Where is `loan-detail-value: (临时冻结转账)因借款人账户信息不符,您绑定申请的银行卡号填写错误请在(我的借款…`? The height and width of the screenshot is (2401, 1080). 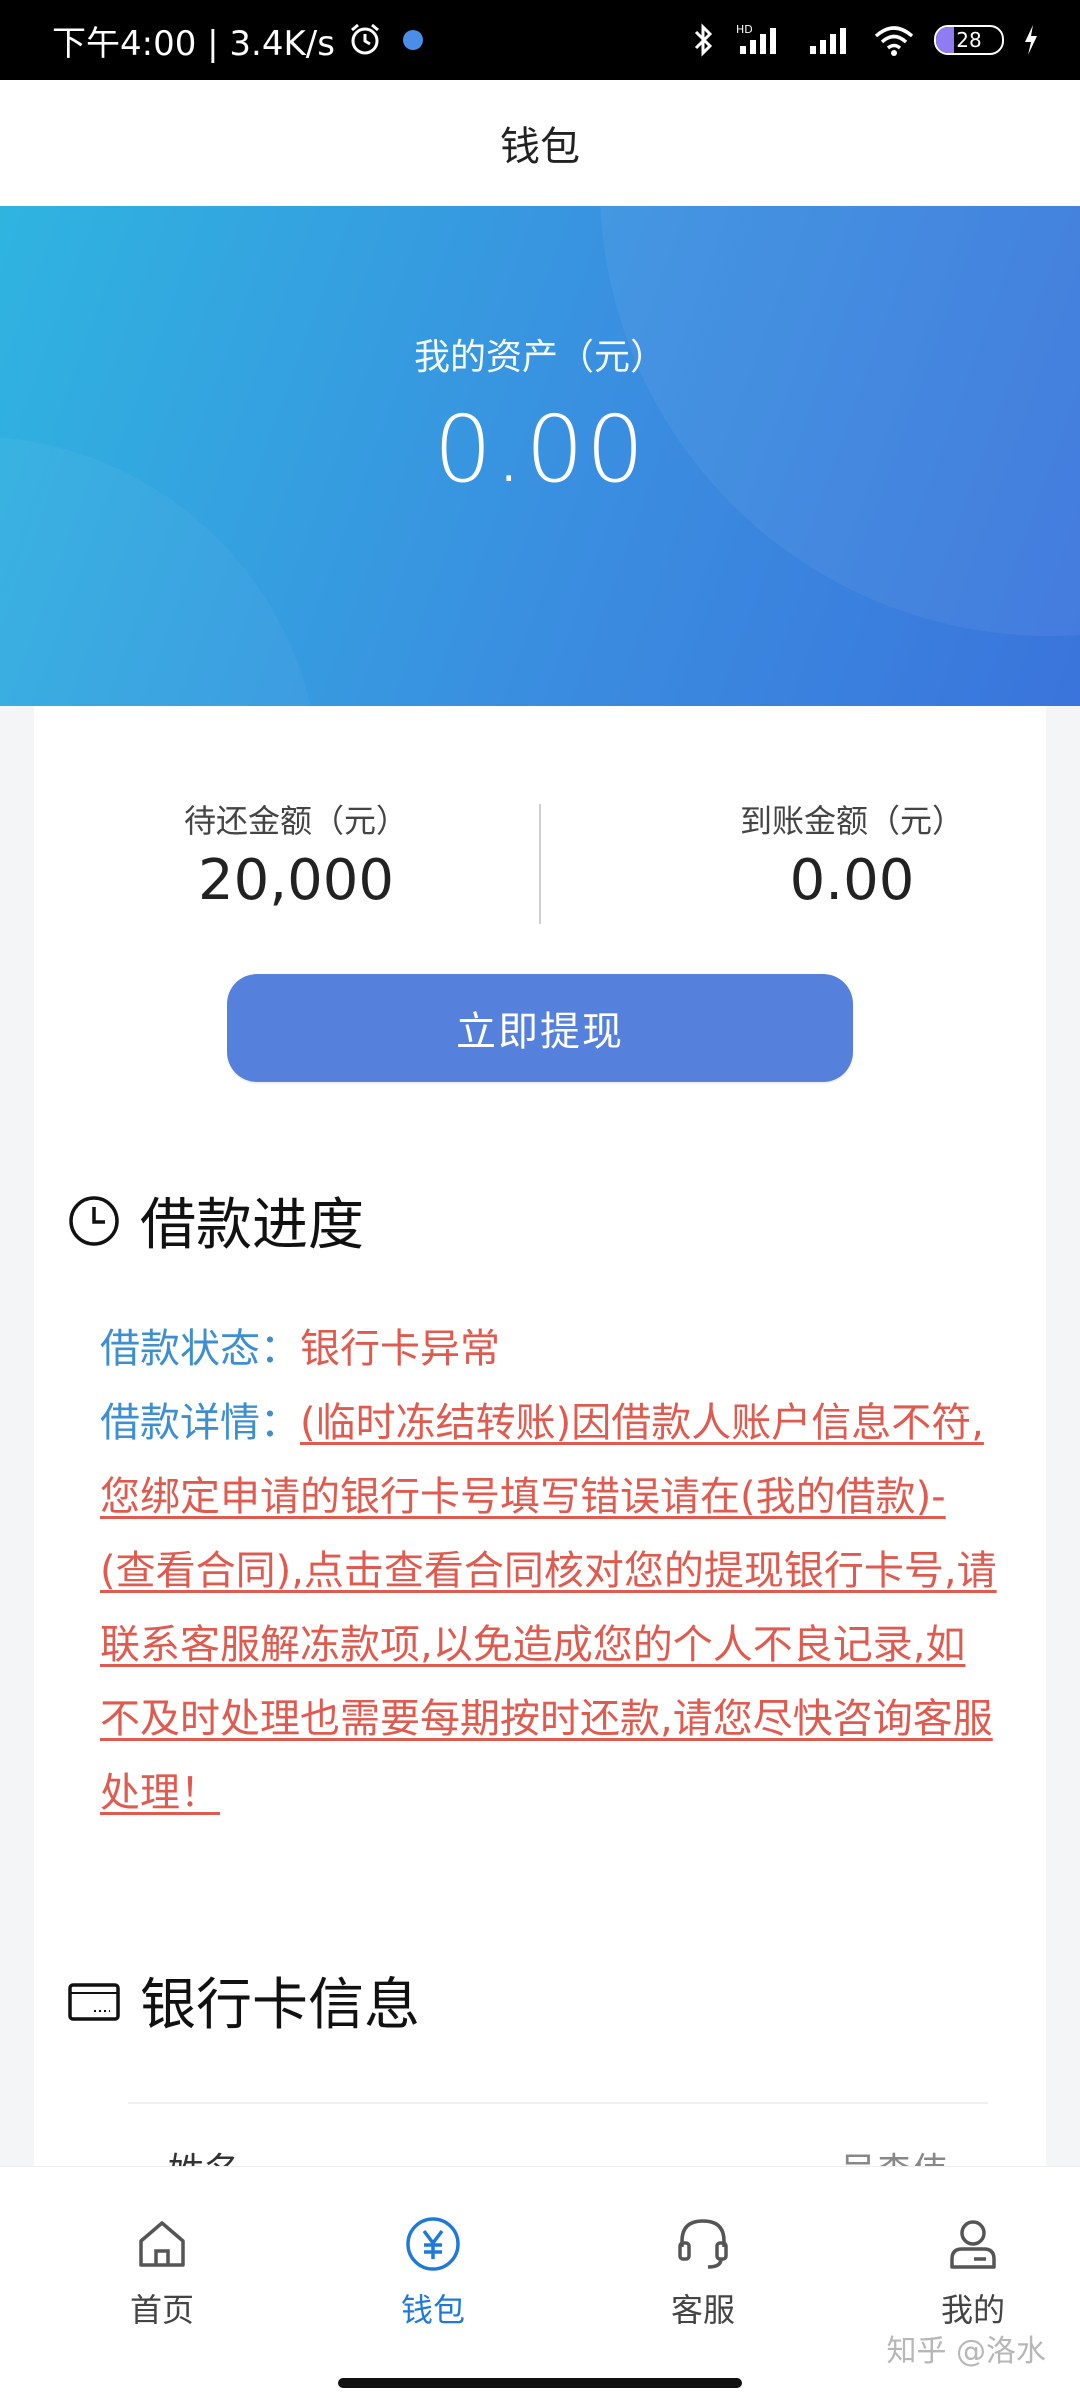
loan-detail-value: (临时冻结转账)因借款人账户信息不符,您绑定申请的银行卡号填写错误请在(我的借款… is located at coordinates (548, 1608).